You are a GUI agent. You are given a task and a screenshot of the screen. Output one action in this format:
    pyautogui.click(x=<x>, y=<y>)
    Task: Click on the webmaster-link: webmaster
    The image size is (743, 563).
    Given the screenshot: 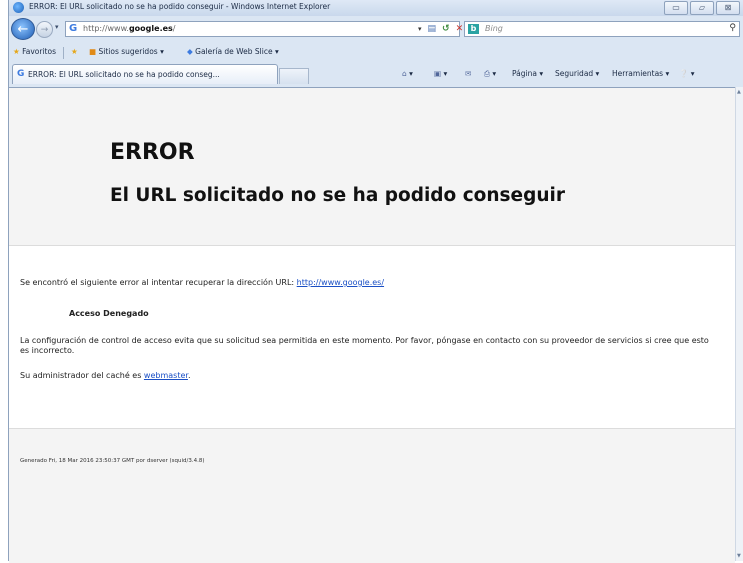 What is the action you would take?
    pyautogui.click(x=166, y=375)
    